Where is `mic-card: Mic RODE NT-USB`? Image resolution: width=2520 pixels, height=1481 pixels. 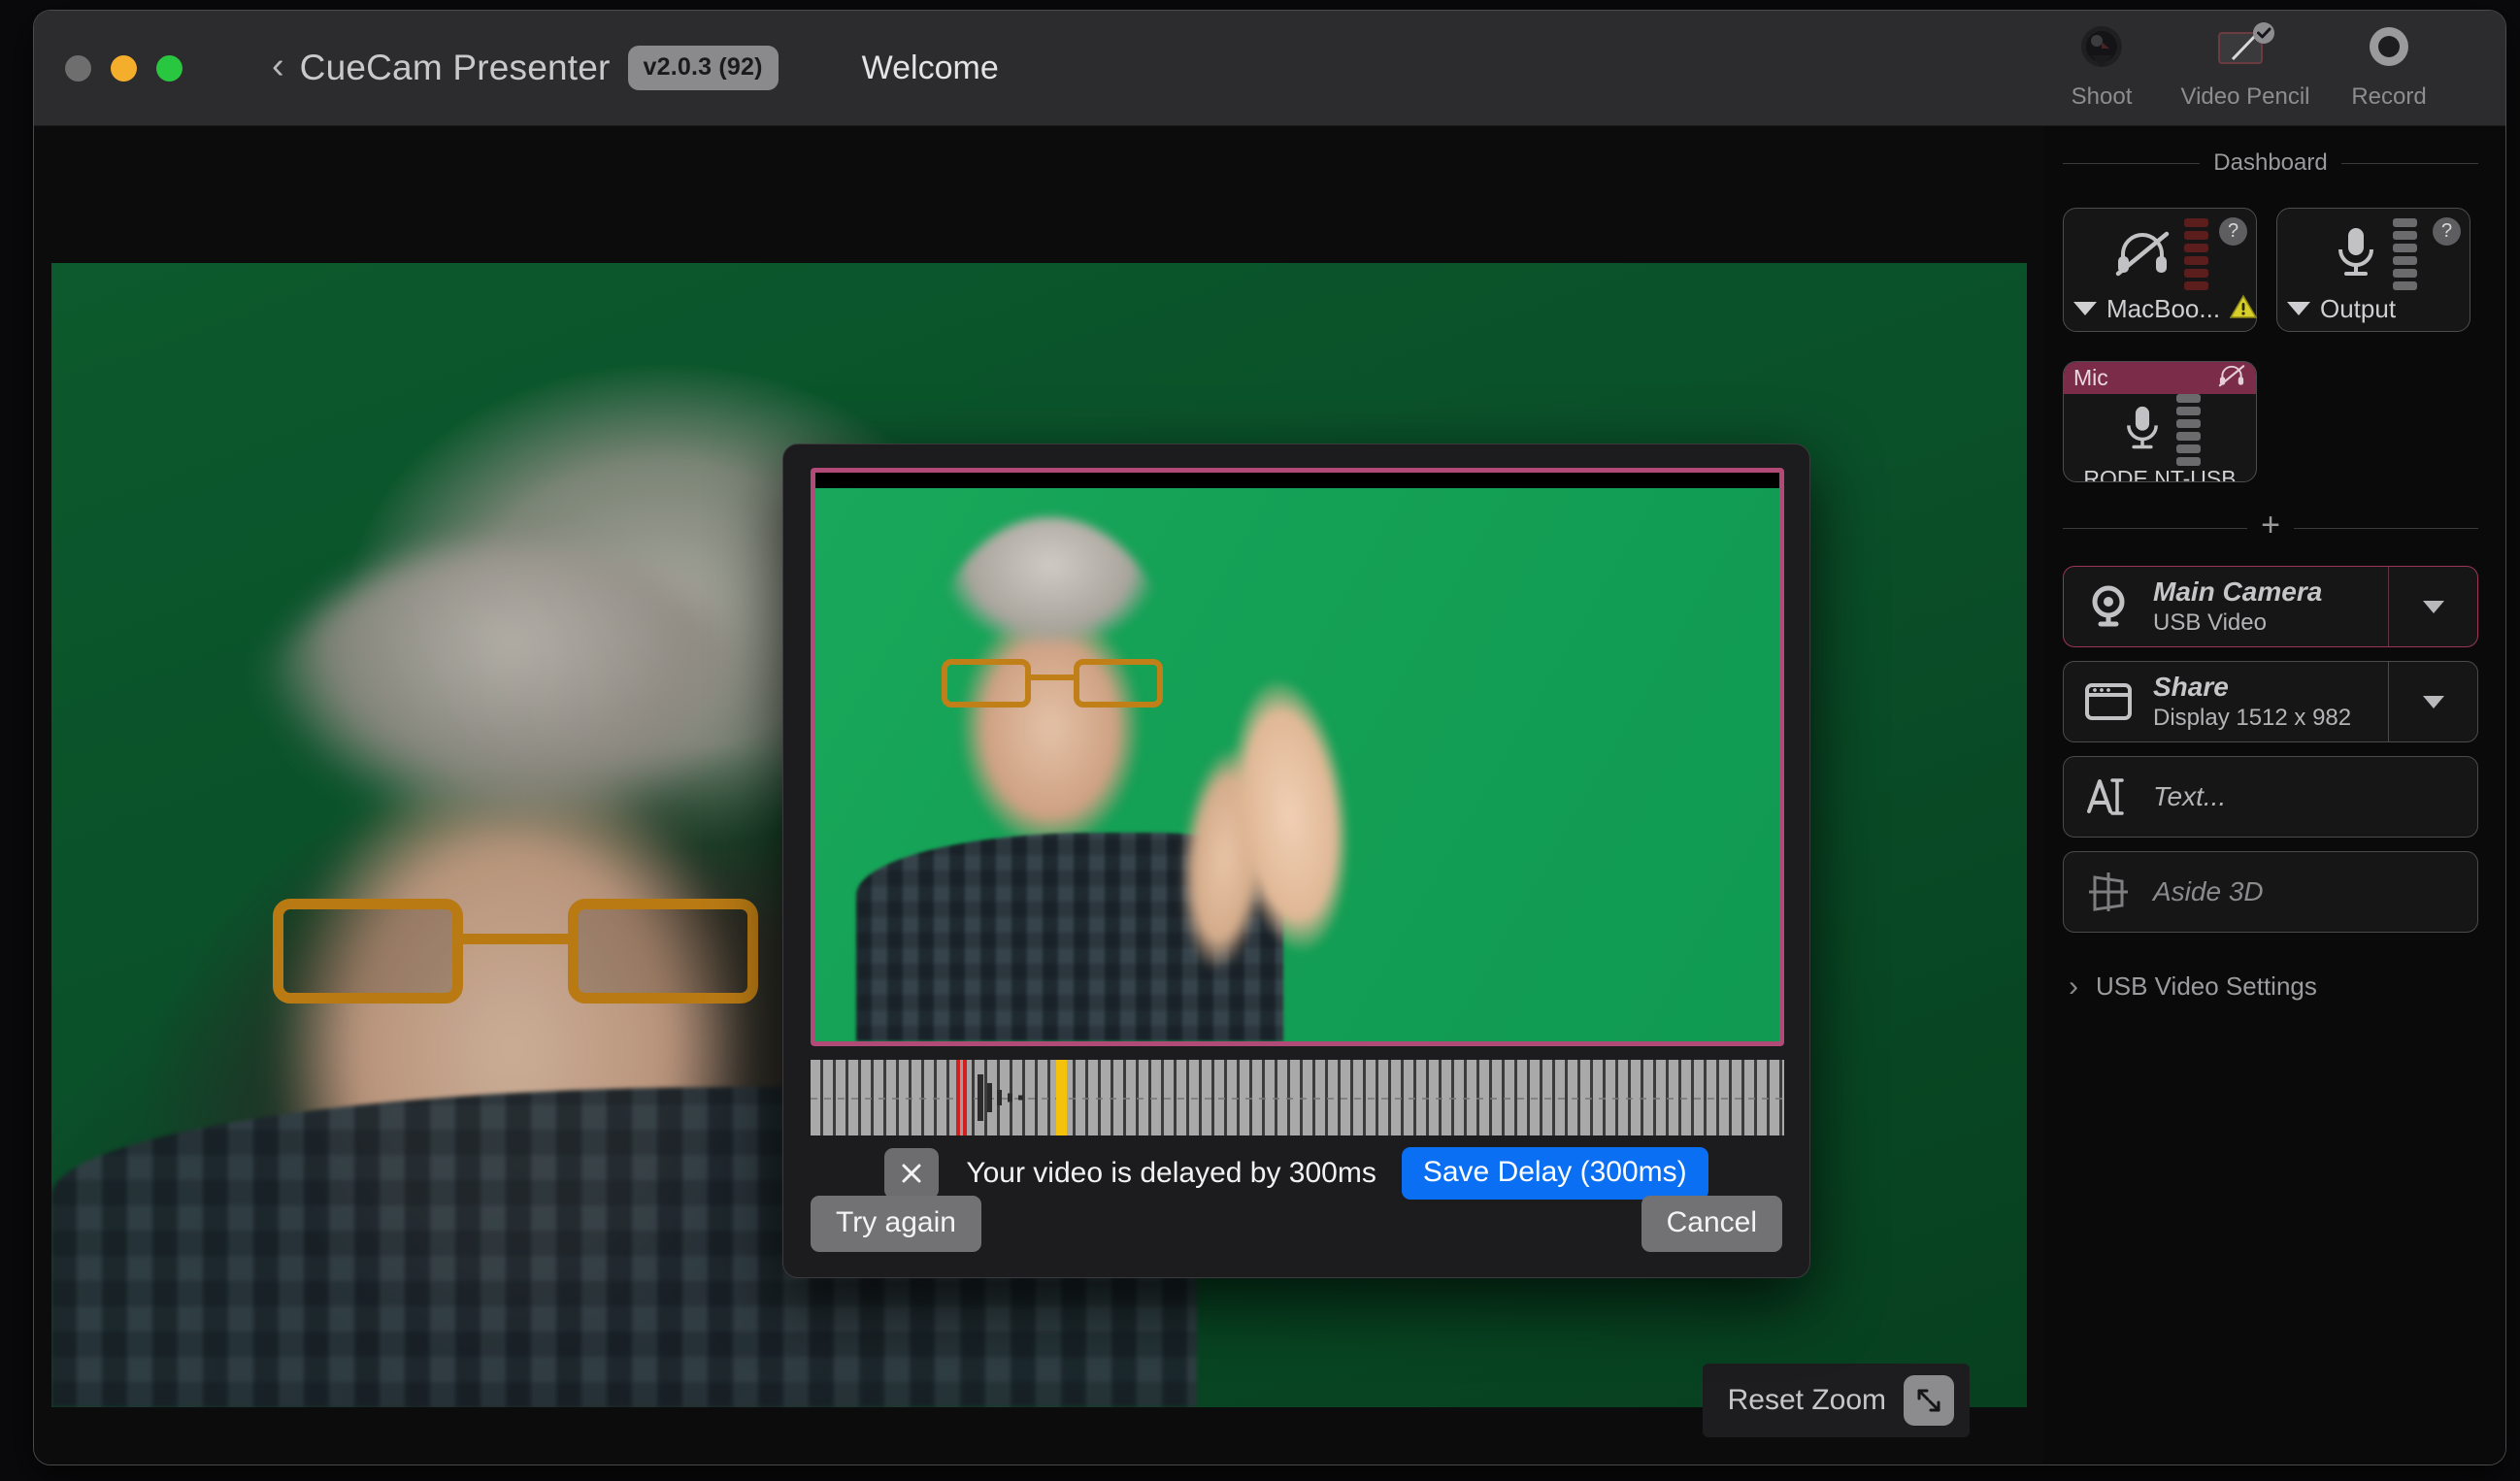 mic-card: Mic RODE NT-USB is located at coordinates (2160, 421).